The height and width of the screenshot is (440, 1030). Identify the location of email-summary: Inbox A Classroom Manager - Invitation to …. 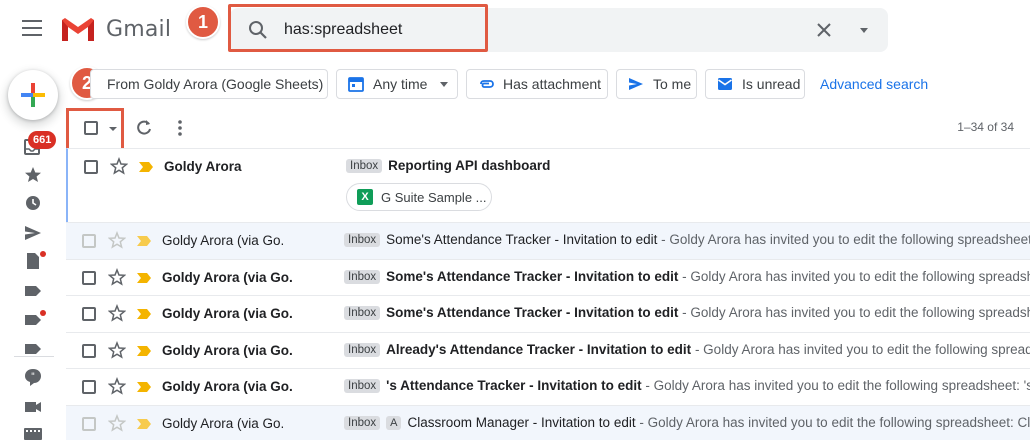
(687, 422).